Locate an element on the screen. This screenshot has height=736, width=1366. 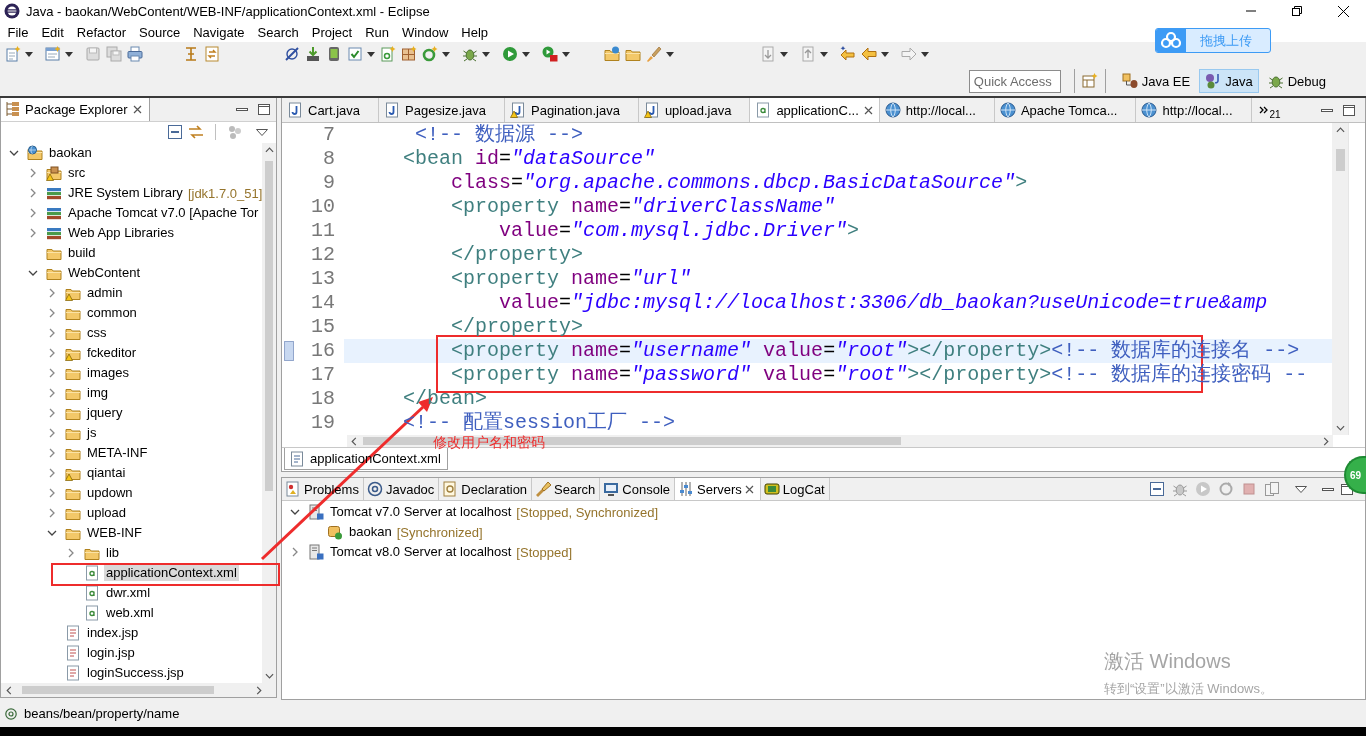
menu-item: Refactor is located at coordinates (101, 32).